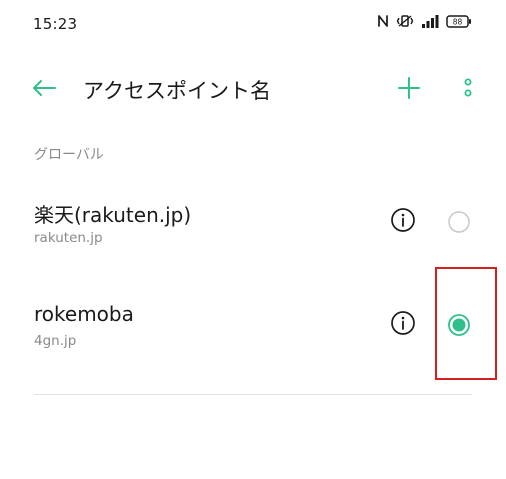 This screenshot has width=506, height=479. What do you see at coordinates (466, 323) in the screenshot?
I see `selection-highlight-box` at bounding box center [466, 323].